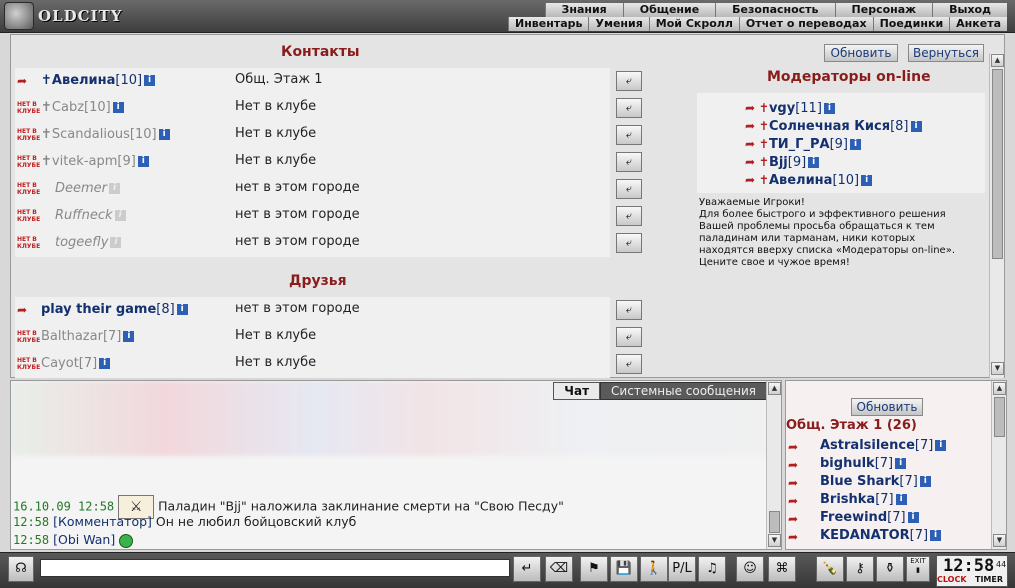 The height and width of the screenshot is (588, 1015). Describe the element at coordinates (782, 569) in the screenshot. I see `map-icon: ⌘` at that location.